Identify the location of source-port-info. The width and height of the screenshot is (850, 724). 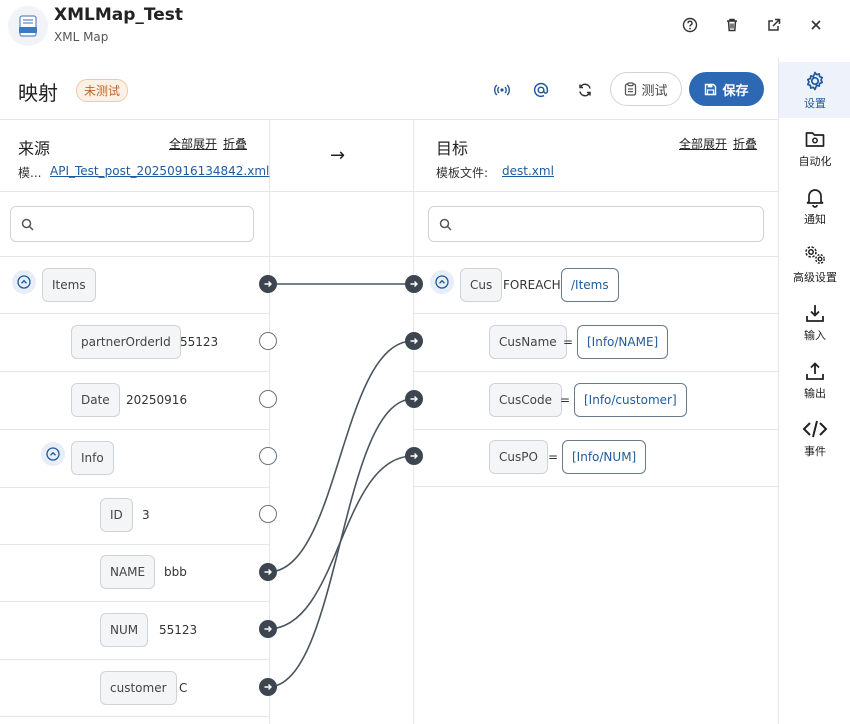
(268, 456).